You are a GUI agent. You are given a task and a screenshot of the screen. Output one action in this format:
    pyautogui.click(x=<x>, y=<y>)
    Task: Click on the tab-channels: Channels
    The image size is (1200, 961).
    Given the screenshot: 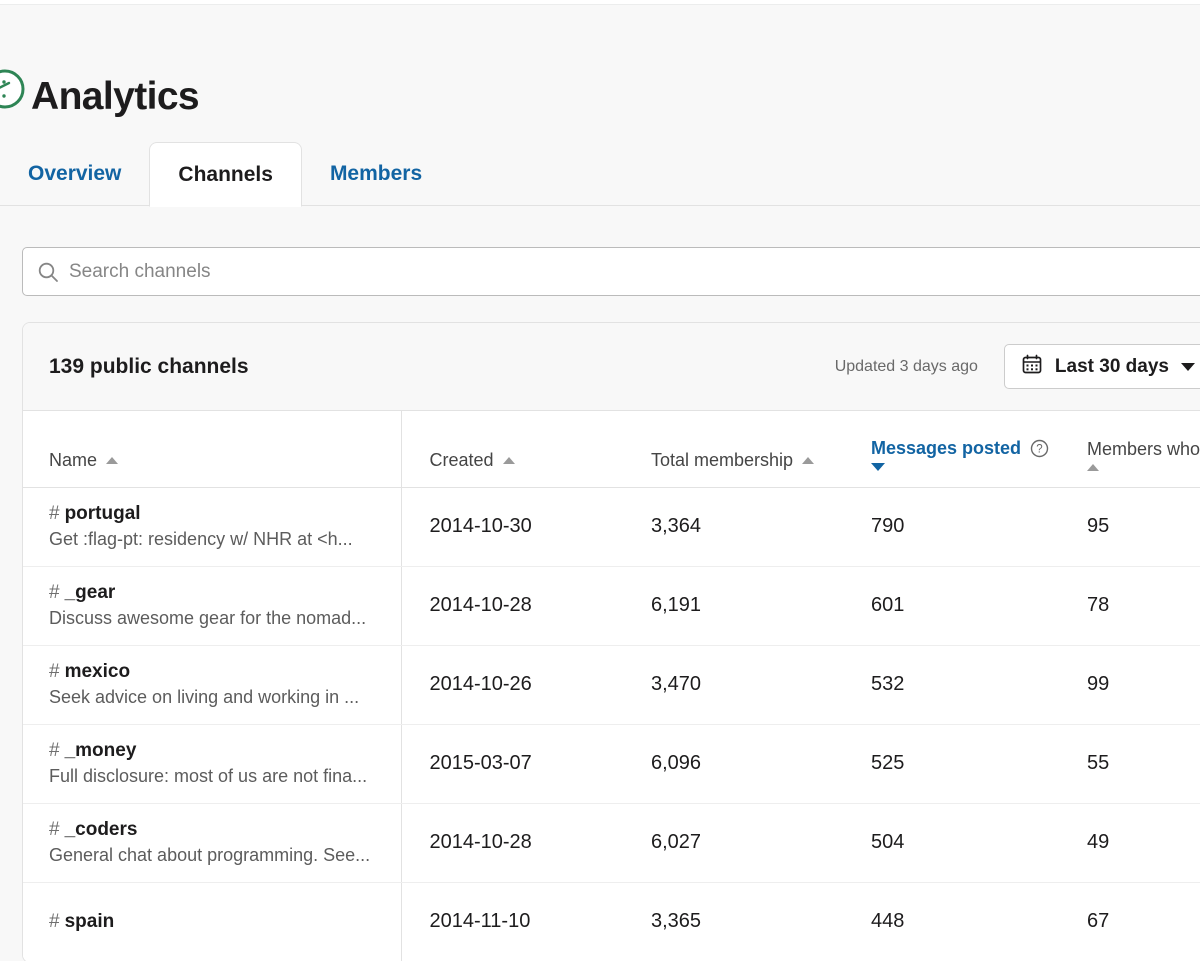 What is the action you would take?
    pyautogui.click(x=225, y=174)
    